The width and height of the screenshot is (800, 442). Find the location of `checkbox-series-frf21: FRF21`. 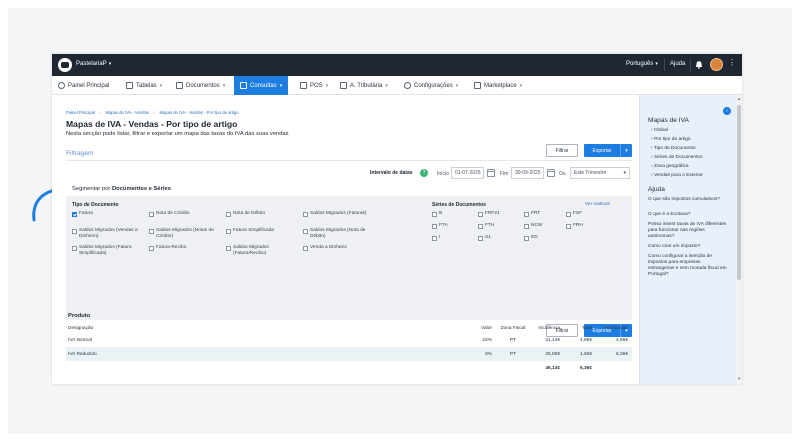

checkbox-series-frf21: FRF21 is located at coordinates (489, 214).